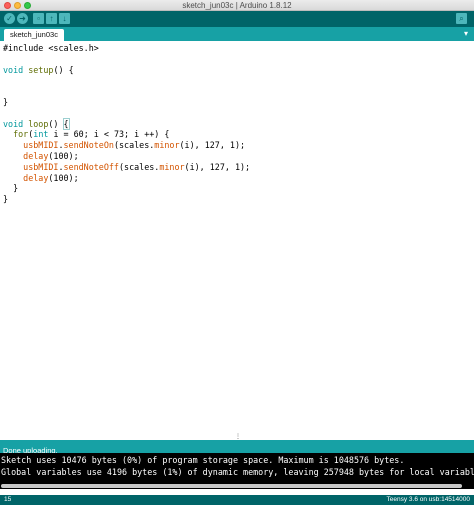 Image resolution: width=474 pixels, height=505 pixels. Describe the element at coordinates (56, 123) in the screenshot. I see `code-token: ()` at that location.